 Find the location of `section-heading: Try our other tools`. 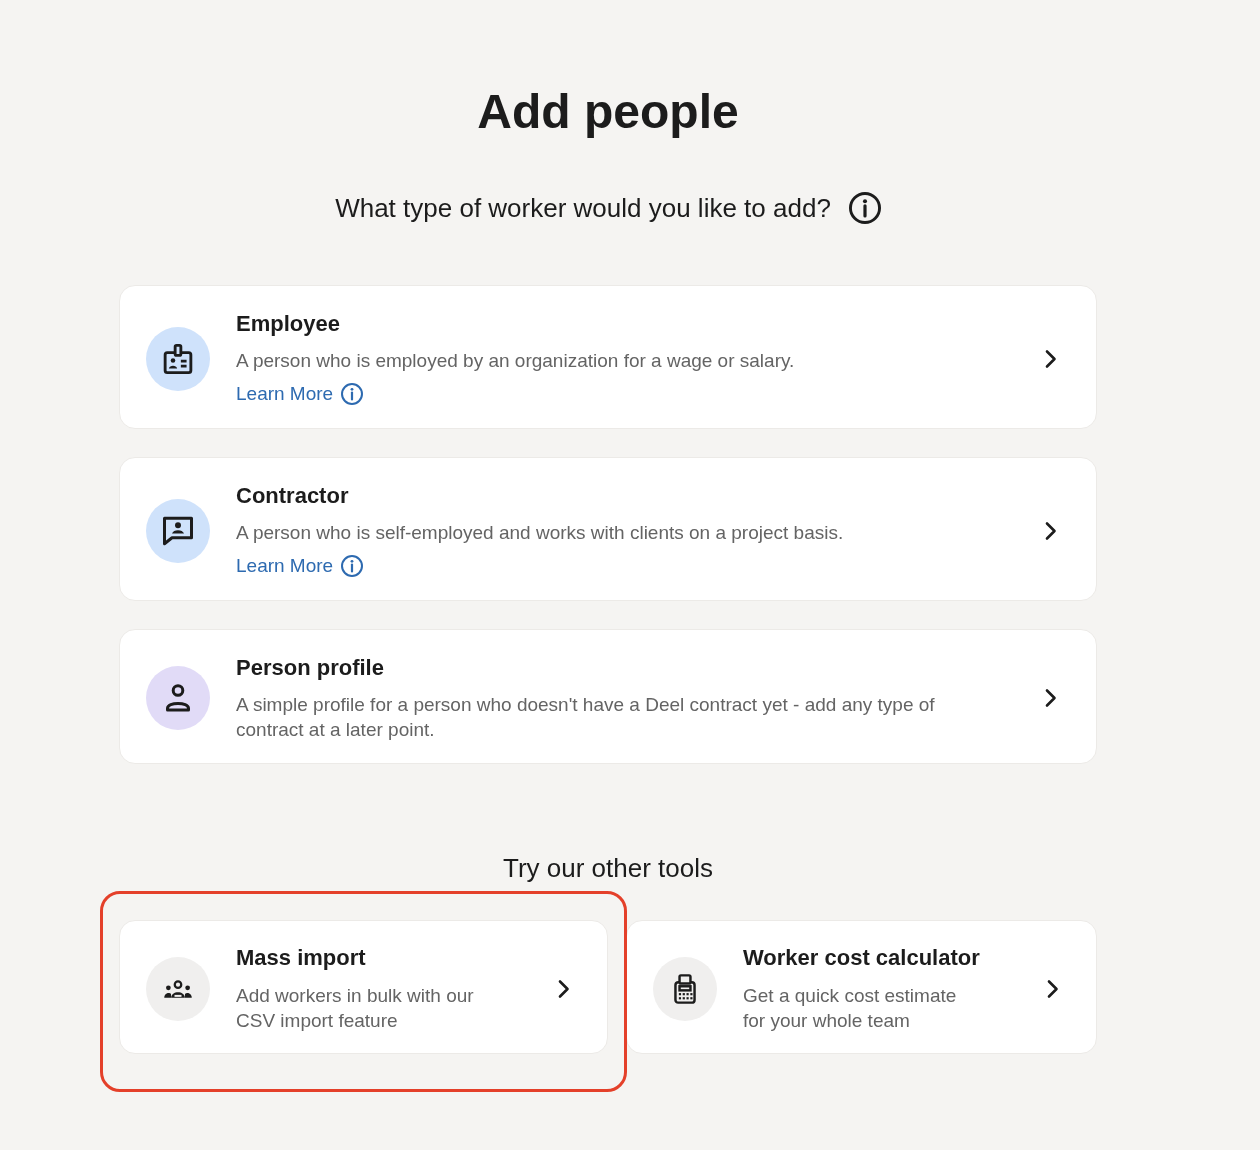

section-heading: Try our other tools is located at coordinates (608, 868).